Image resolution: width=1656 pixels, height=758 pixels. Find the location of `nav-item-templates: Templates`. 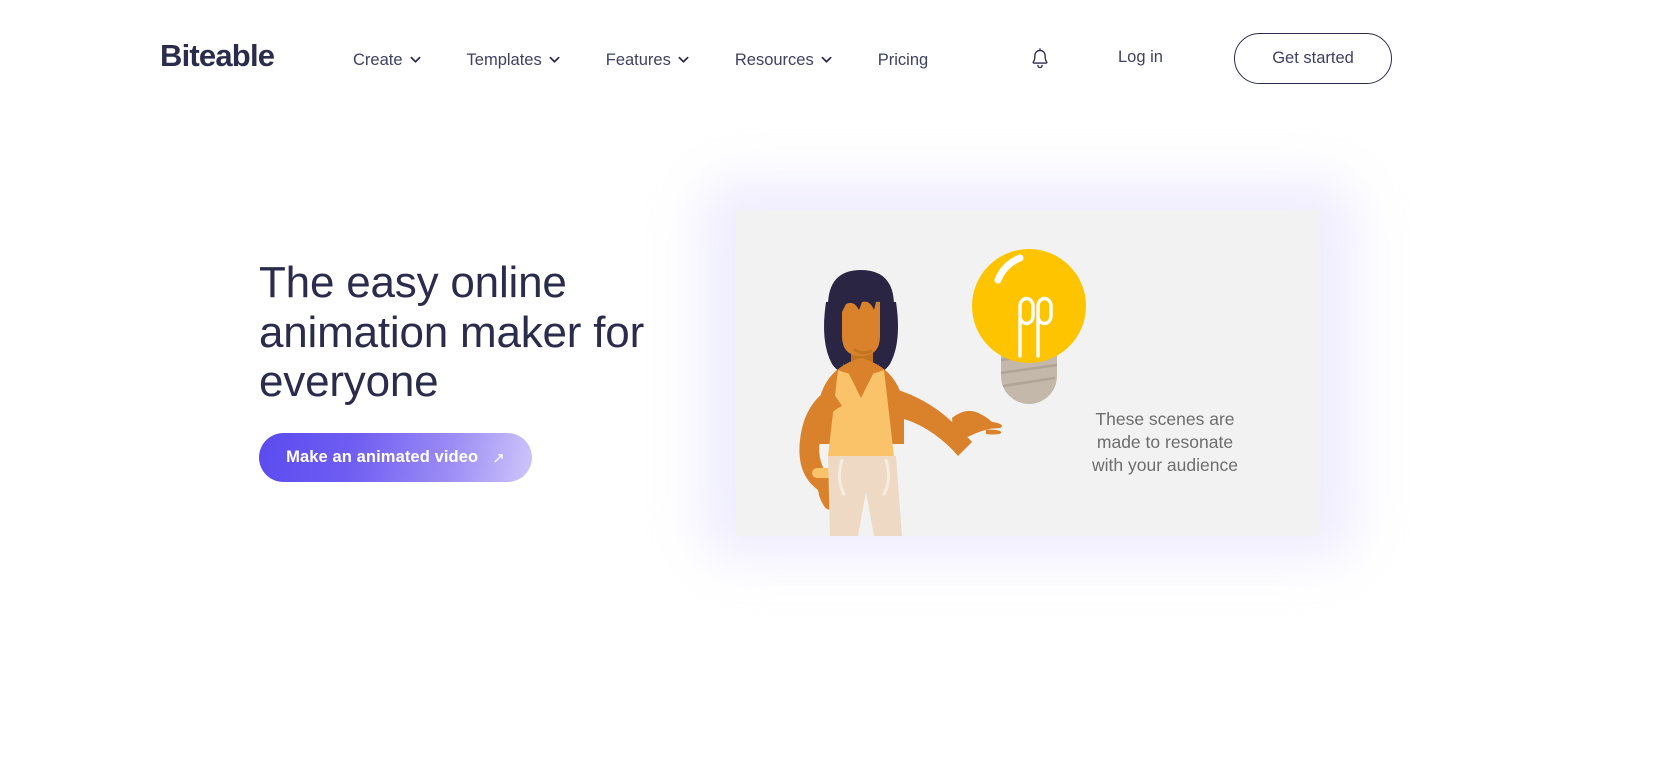

nav-item-templates: Templates is located at coordinates (513, 61).